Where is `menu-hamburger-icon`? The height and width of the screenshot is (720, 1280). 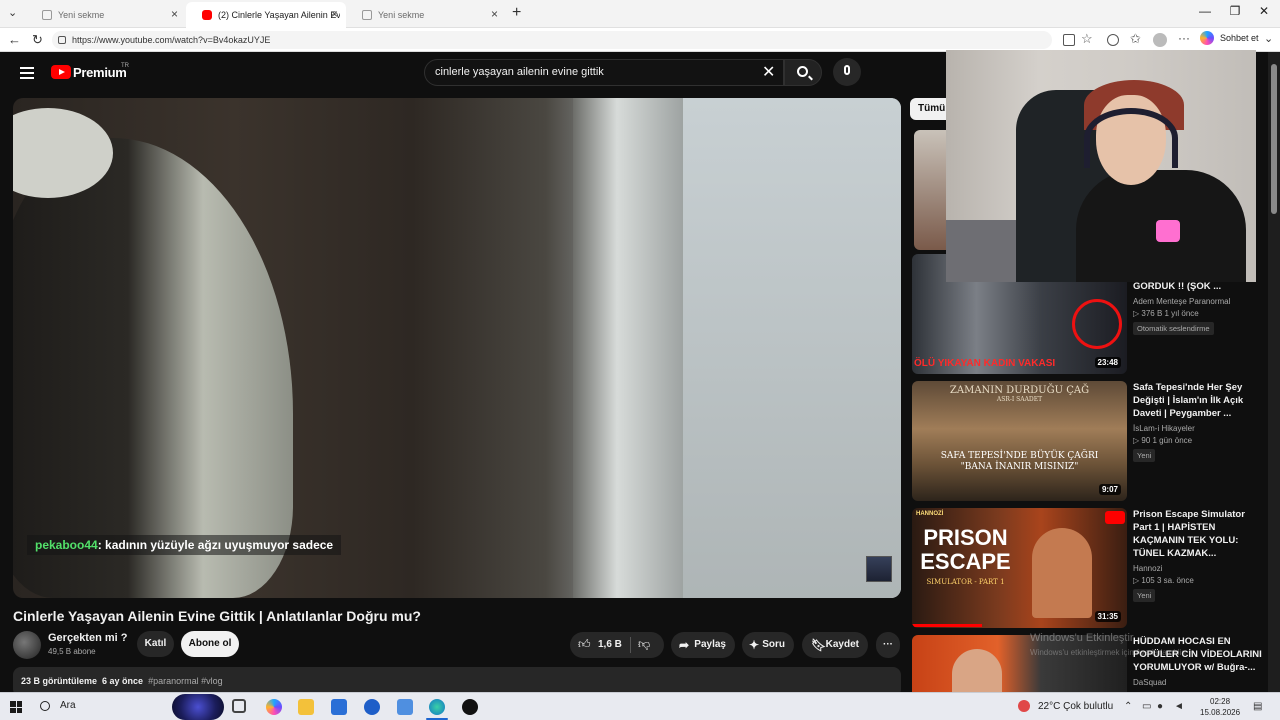 menu-hamburger-icon is located at coordinates (27, 73).